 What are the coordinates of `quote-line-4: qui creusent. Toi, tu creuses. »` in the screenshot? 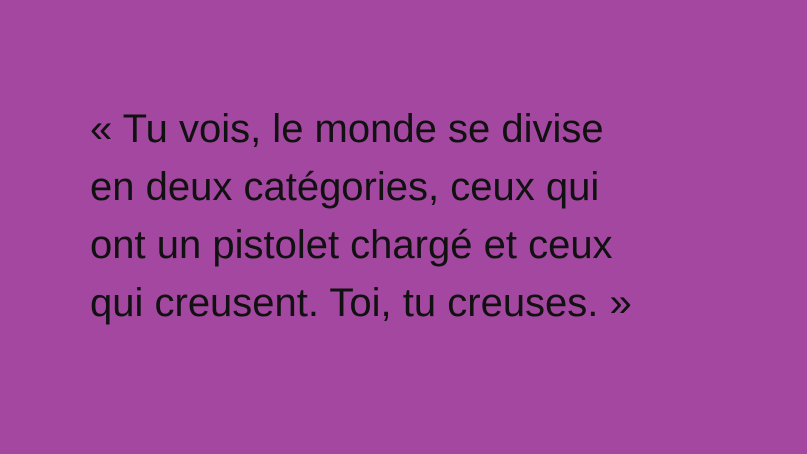 It's located at (361, 303).